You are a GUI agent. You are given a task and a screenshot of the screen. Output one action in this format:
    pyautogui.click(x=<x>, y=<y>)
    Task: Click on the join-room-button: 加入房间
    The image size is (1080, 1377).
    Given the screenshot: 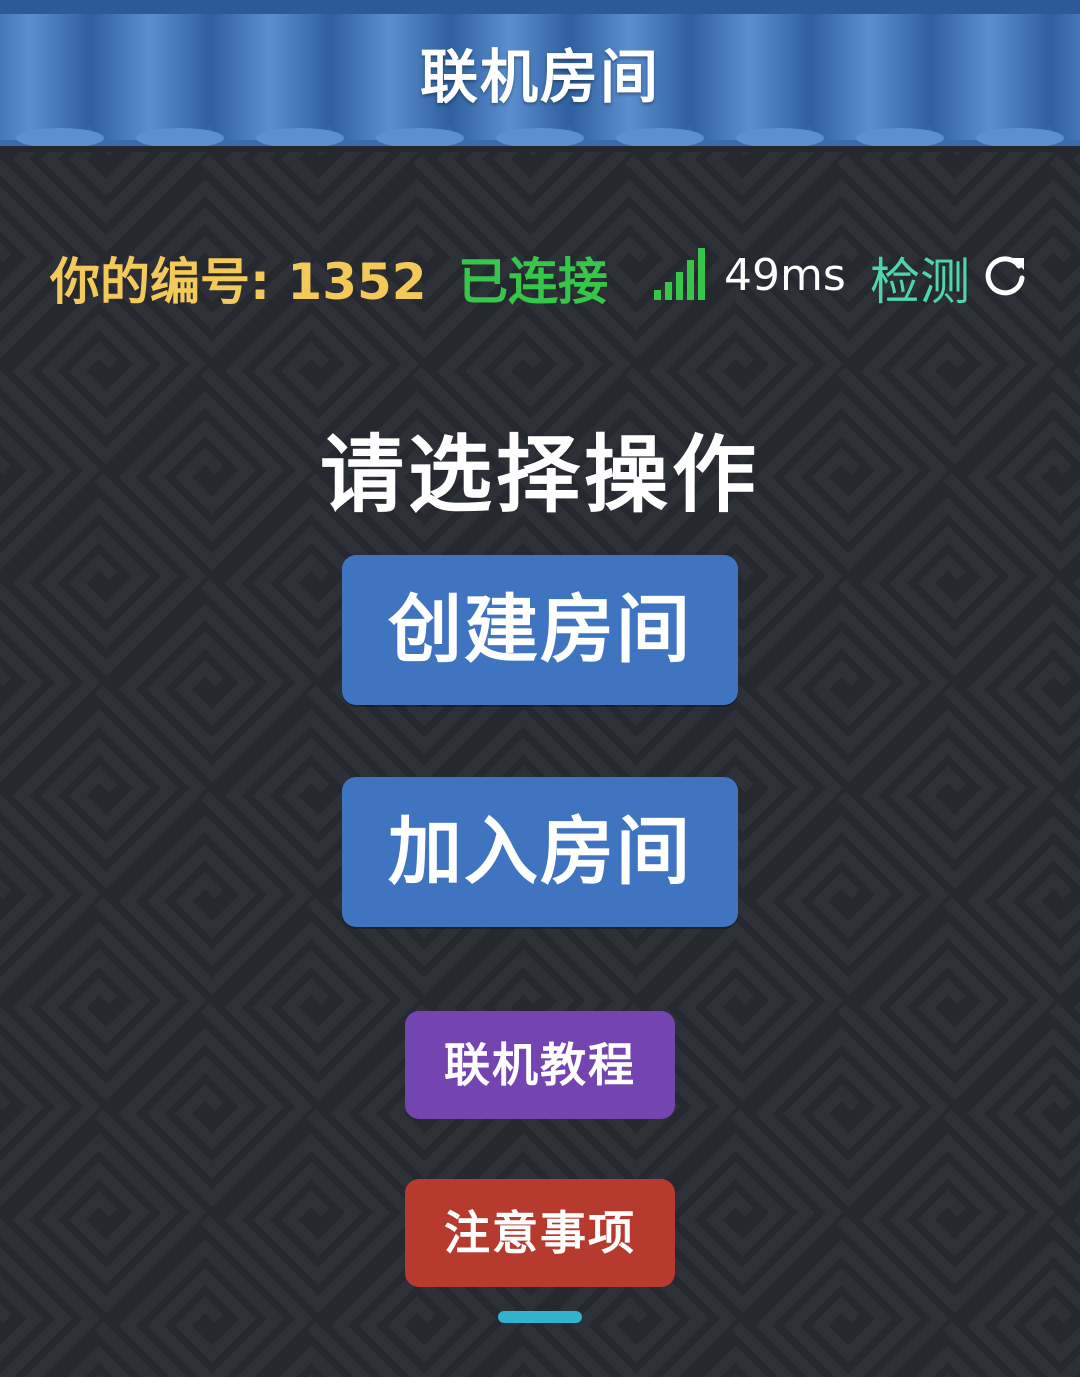 What is the action you would take?
    pyautogui.click(x=540, y=852)
    